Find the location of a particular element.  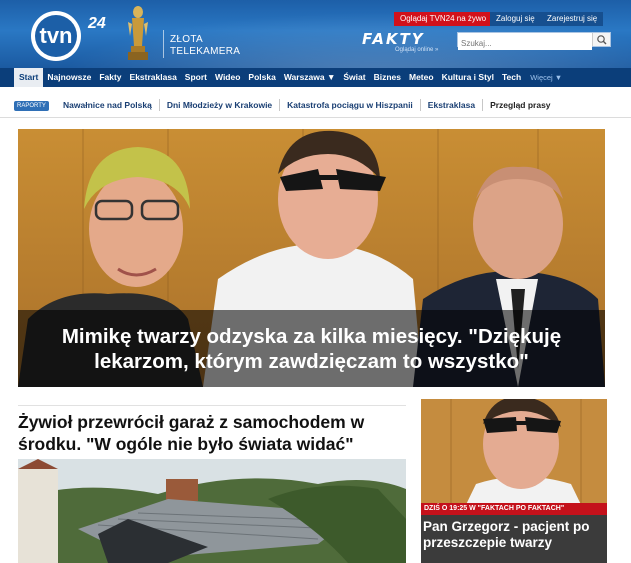

award-divider is located at coordinates (163, 44).